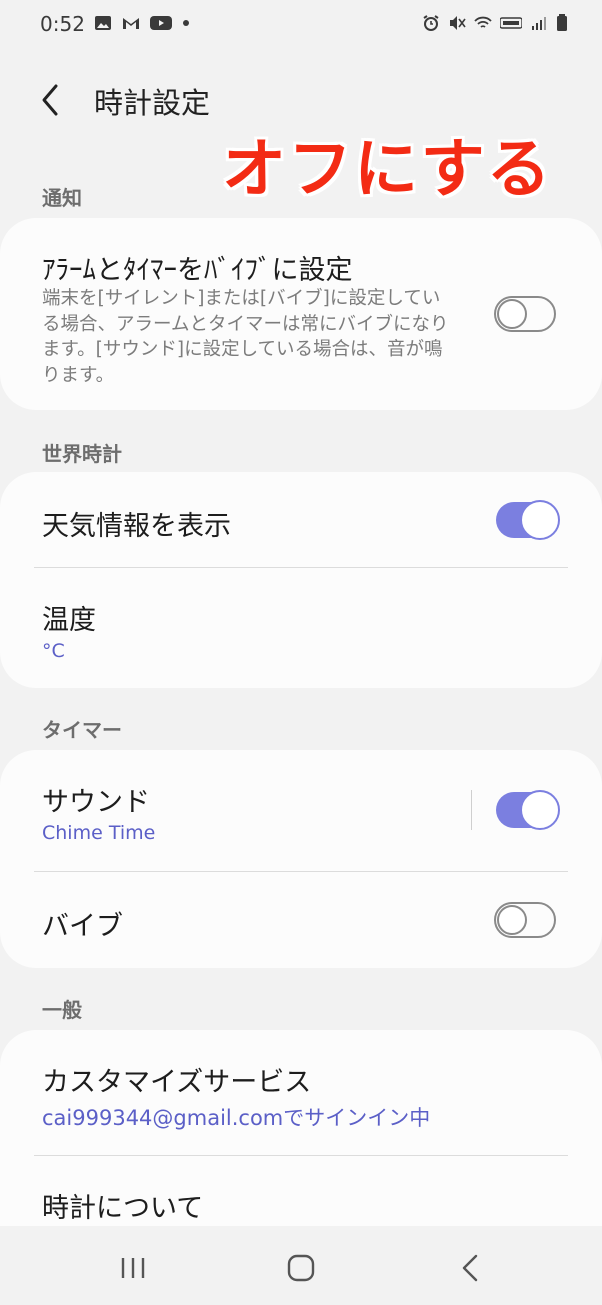  I want to click on setting-vibrate-alarm-title: ｱﾗｰﾑとﾀｲﾏｰをﾊﾞｲﾌﾞに設定, so click(197, 270).